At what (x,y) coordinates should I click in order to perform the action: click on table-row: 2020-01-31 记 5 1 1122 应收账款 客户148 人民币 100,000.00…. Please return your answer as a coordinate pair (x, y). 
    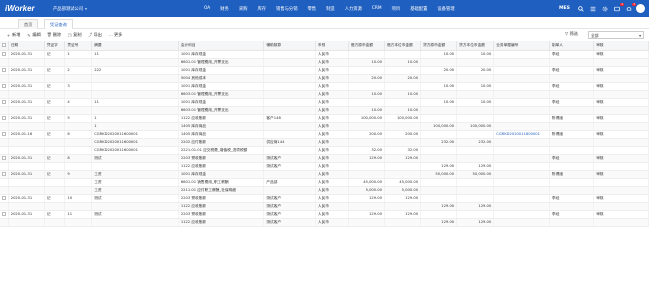
    Looking at the image, I should click on (324, 118).